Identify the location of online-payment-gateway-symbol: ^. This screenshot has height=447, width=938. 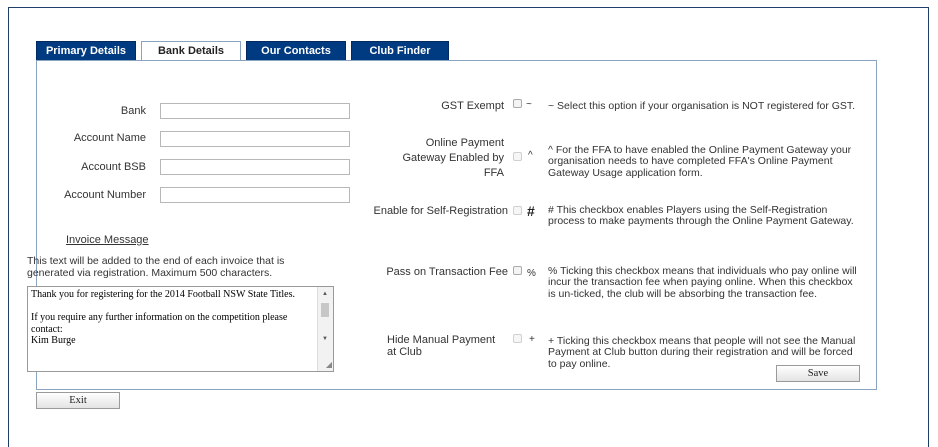
(530, 155).